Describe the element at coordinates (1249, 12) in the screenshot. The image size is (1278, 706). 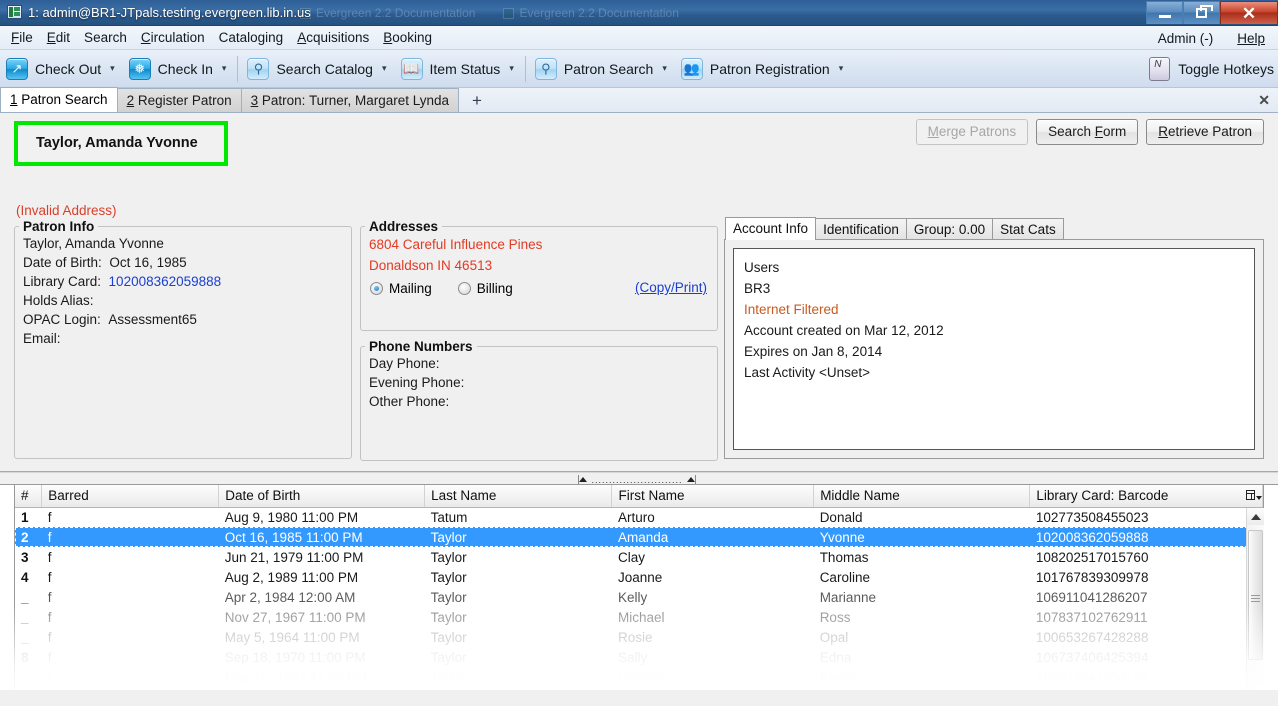
I see `close-button: ✕` at that location.